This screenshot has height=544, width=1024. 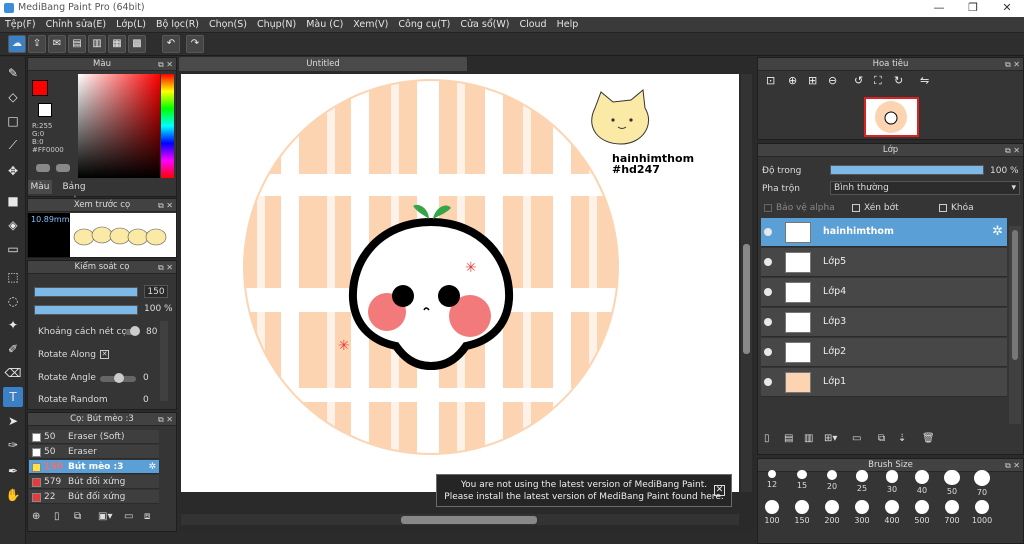 What do you see at coordinates (892, 482) in the screenshot?
I see `brush-size-option: 30` at bounding box center [892, 482].